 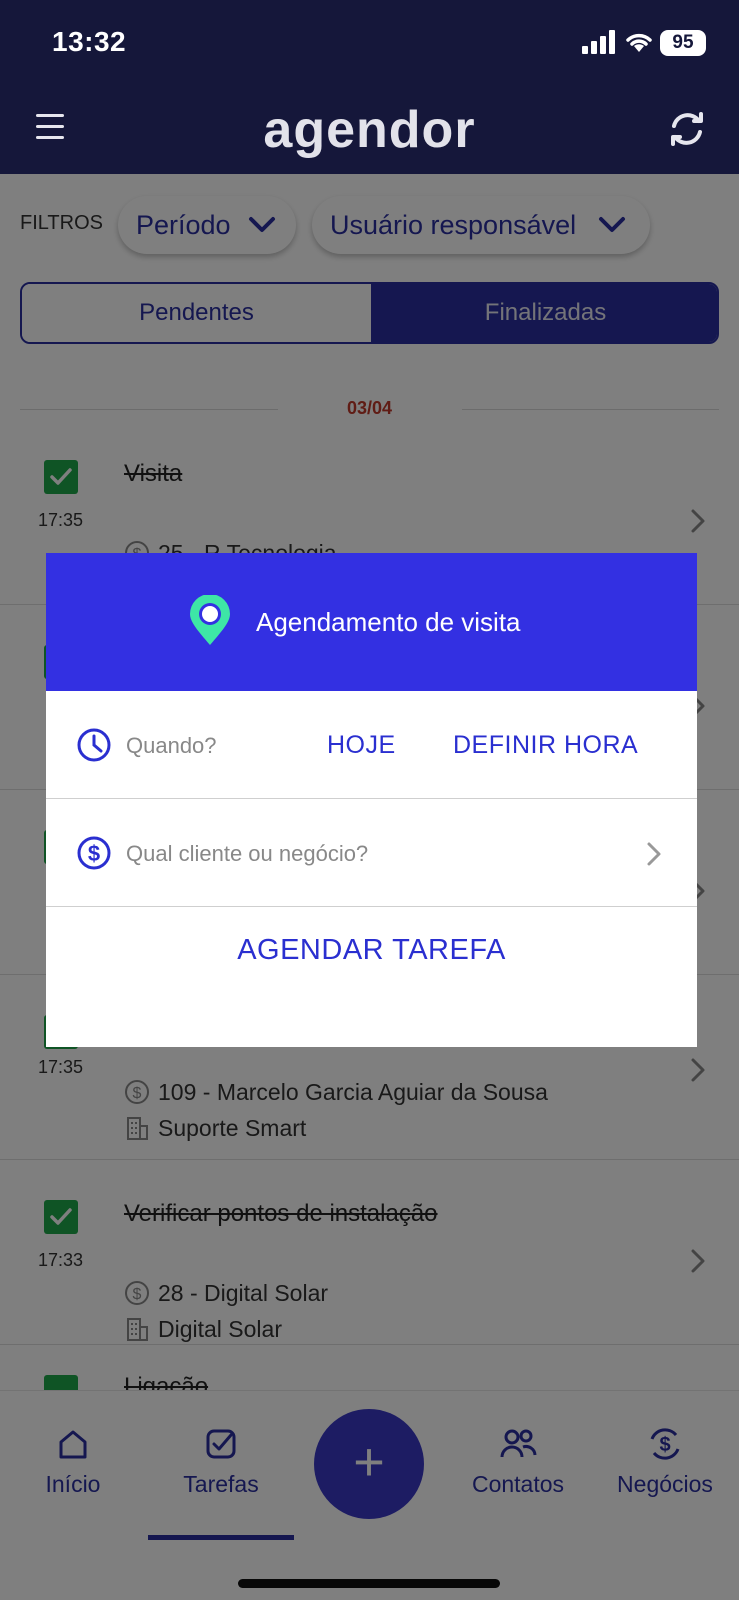 What do you see at coordinates (388, 622) in the screenshot?
I see `dialog-title: Agendamento de visita` at bounding box center [388, 622].